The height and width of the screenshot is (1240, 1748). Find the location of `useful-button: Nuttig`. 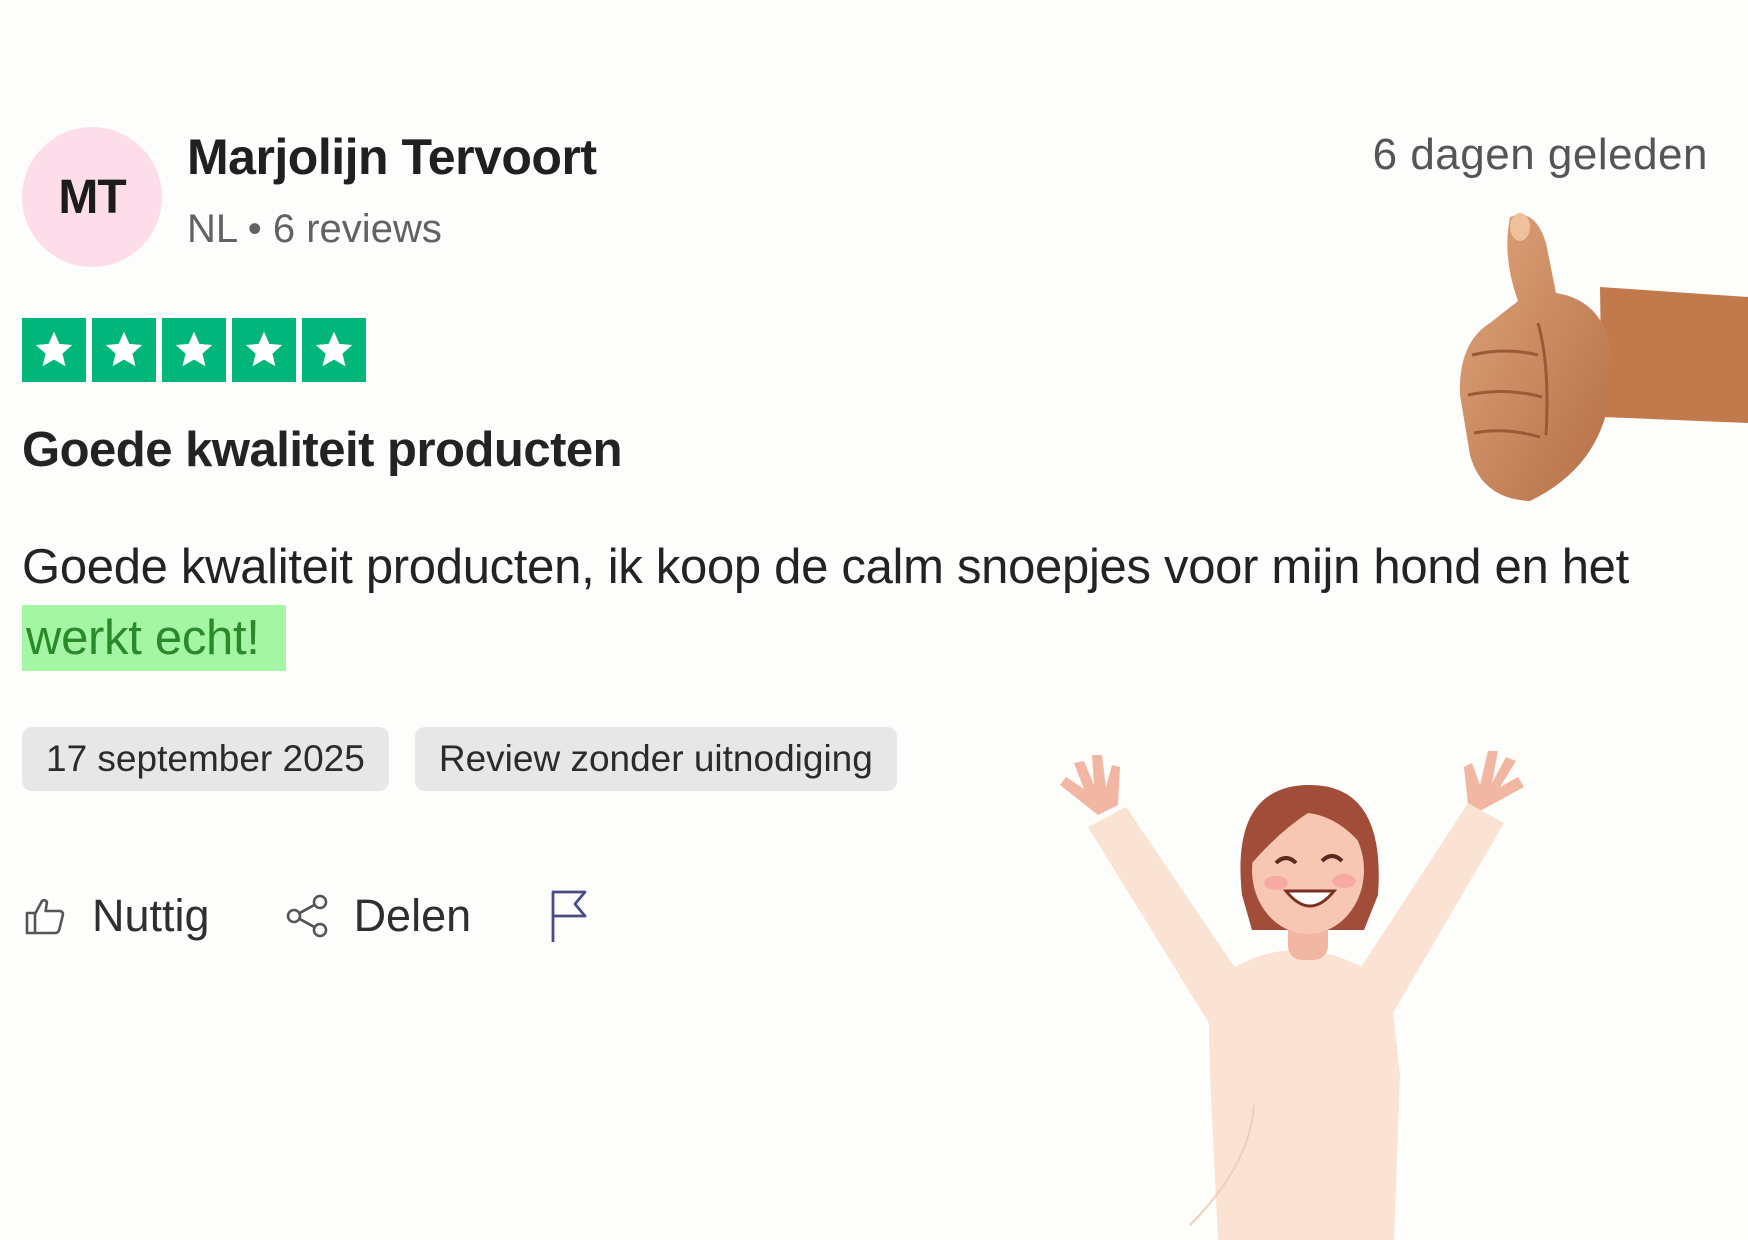

useful-button: Nuttig is located at coordinates (116, 916).